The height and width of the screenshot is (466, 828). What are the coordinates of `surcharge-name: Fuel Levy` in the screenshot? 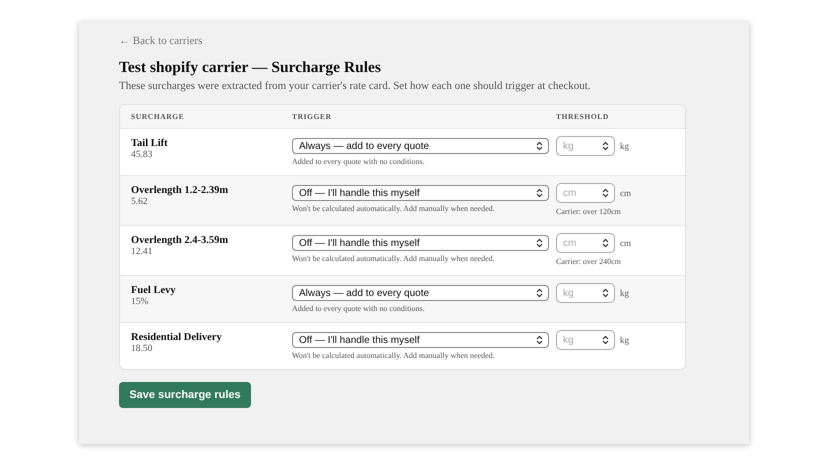 It's located at (153, 290).